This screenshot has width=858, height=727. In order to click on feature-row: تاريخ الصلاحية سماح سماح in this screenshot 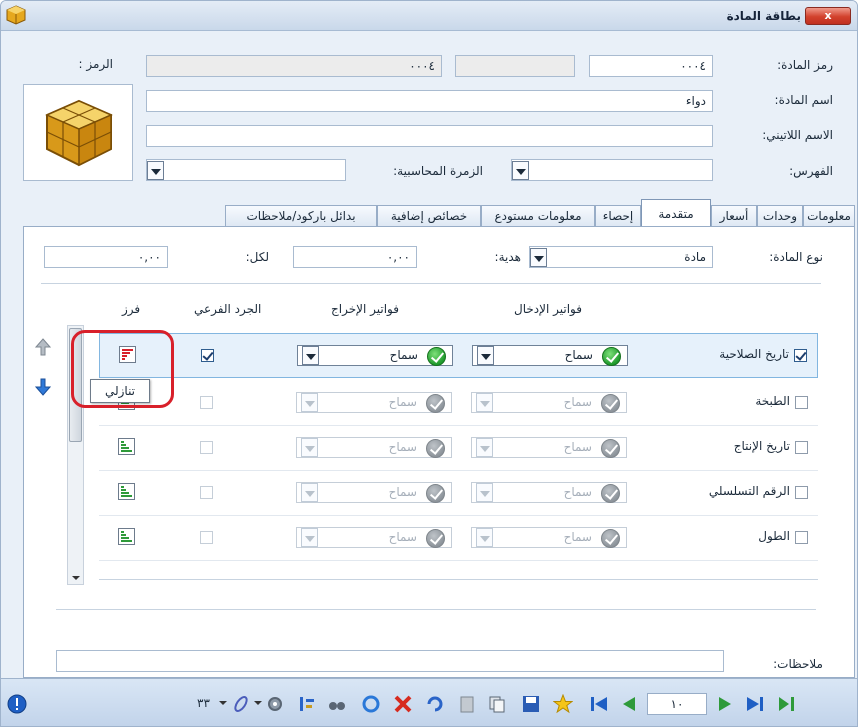, I will do `click(458, 355)`.